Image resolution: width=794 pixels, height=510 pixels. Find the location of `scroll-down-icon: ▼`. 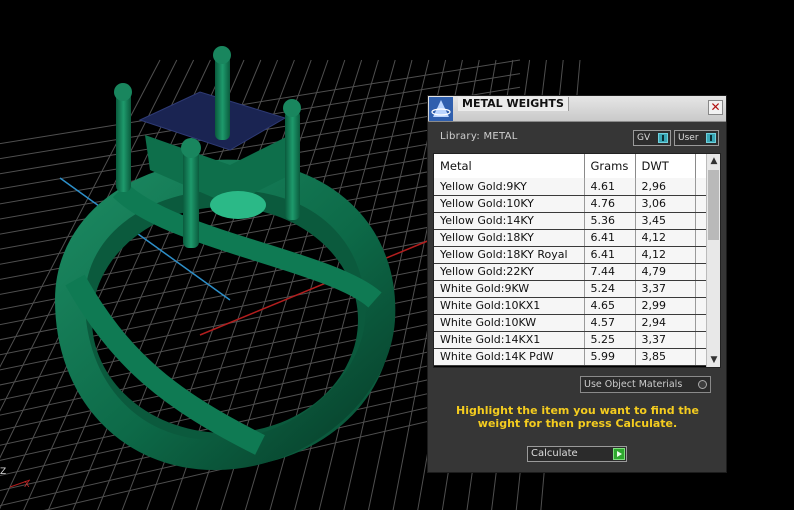

scroll-down-icon: ▼ is located at coordinates (713, 360).